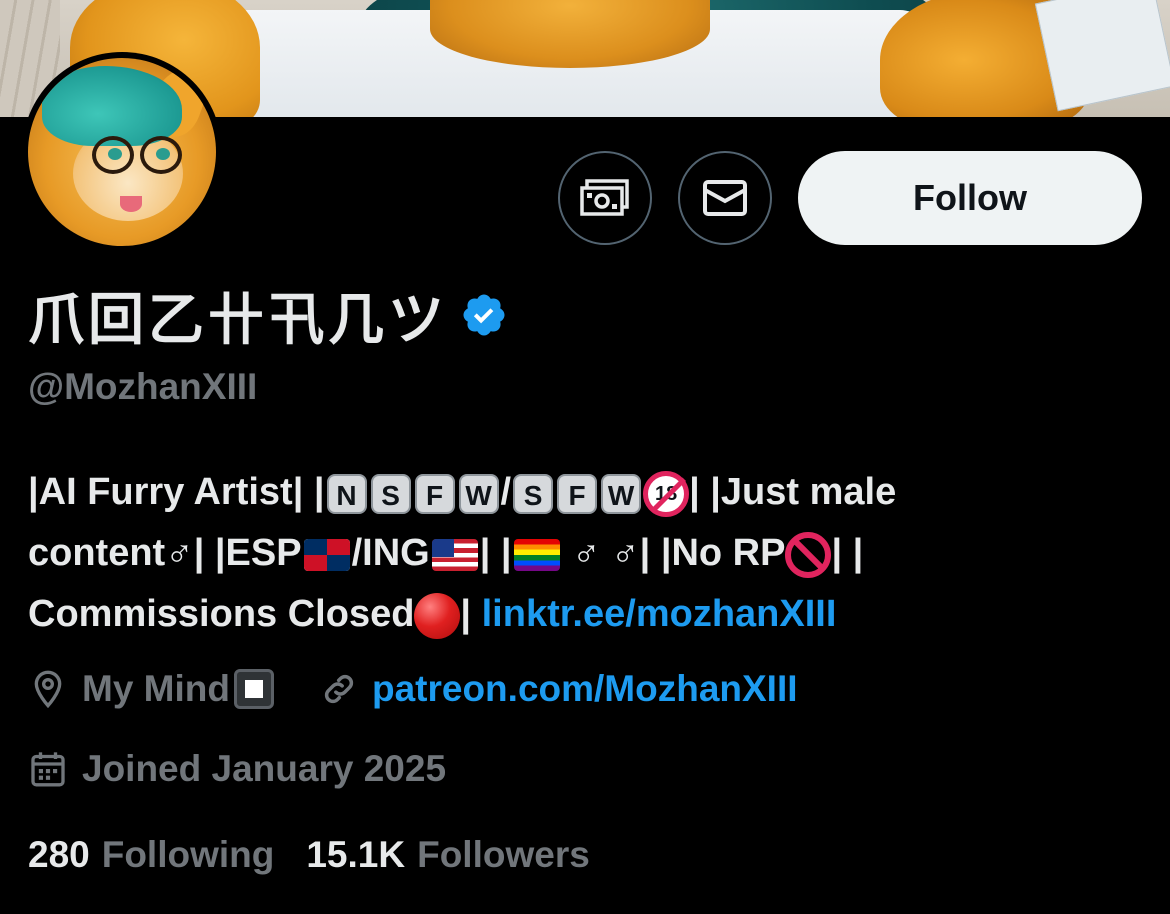  Describe the element at coordinates (454, 554) in the screenshot. I see `us-flag-icon` at that location.